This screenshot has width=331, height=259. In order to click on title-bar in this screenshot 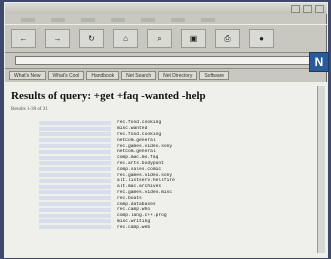, I will do `click(166, 8)`.